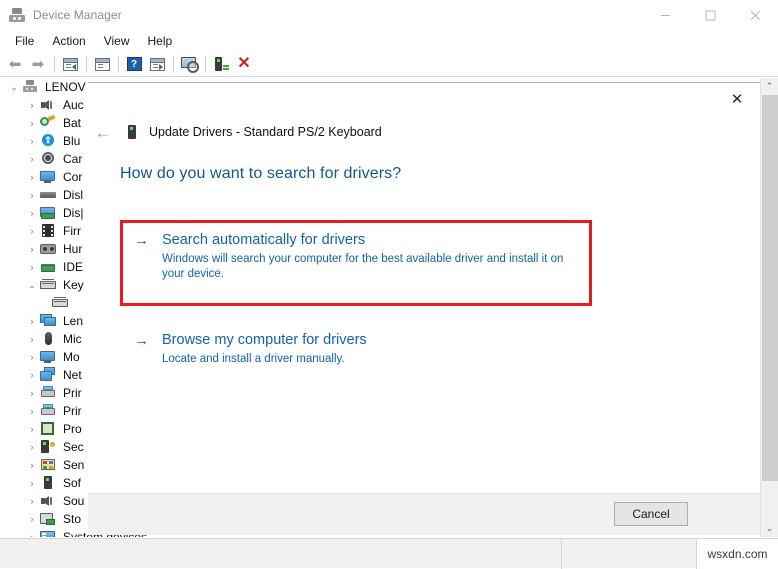 The height and width of the screenshot is (569, 778). I want to click on processor-icon, so click(49, 429).